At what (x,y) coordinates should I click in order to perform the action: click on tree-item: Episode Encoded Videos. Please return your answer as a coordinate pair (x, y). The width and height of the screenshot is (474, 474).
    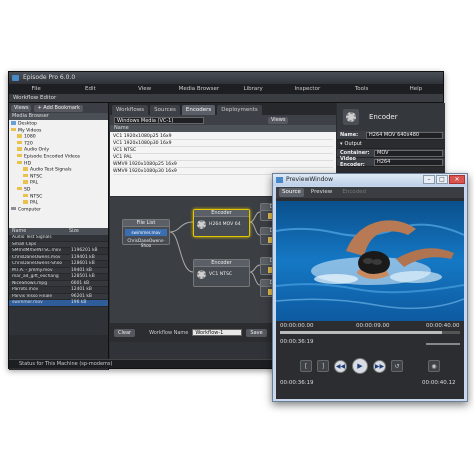
    Looking at the image, I should click on (58, 157).